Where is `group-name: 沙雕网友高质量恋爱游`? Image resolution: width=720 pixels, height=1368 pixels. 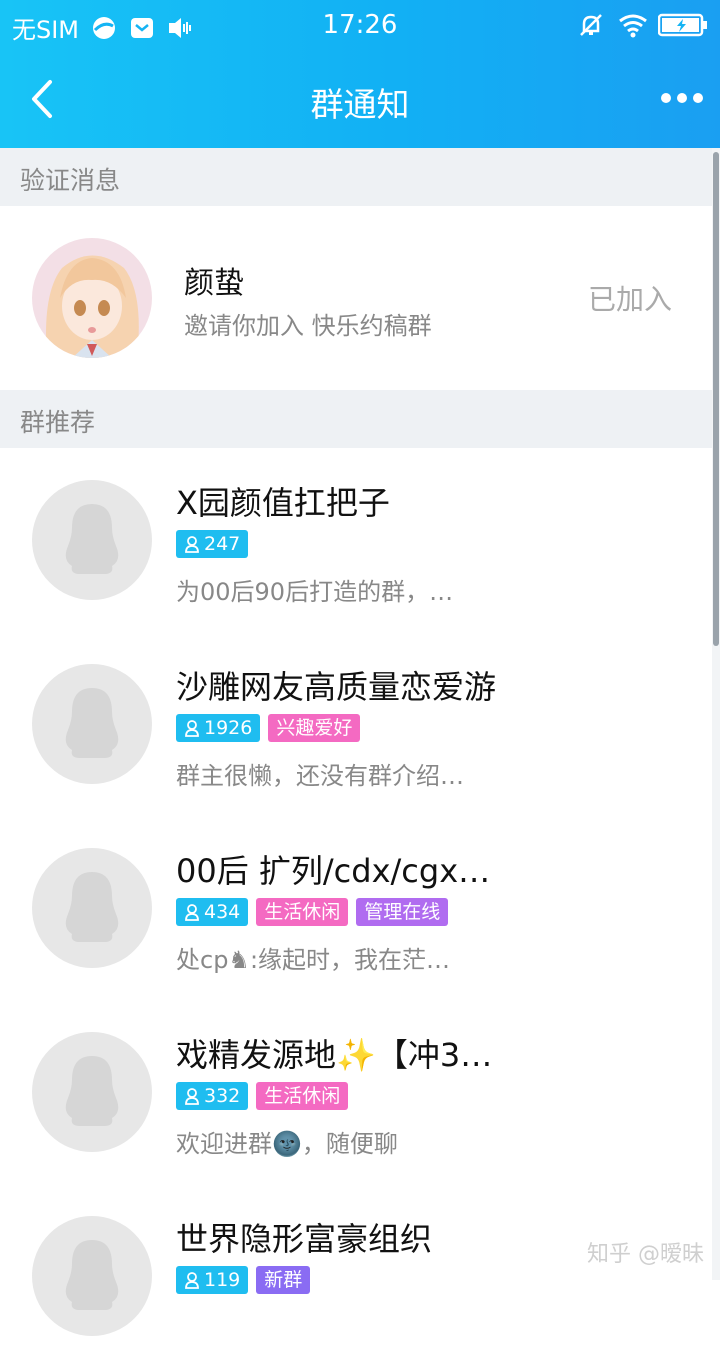
group-name: 沙雕网友高质量恋爱游 is located at coordinates (336, 687).